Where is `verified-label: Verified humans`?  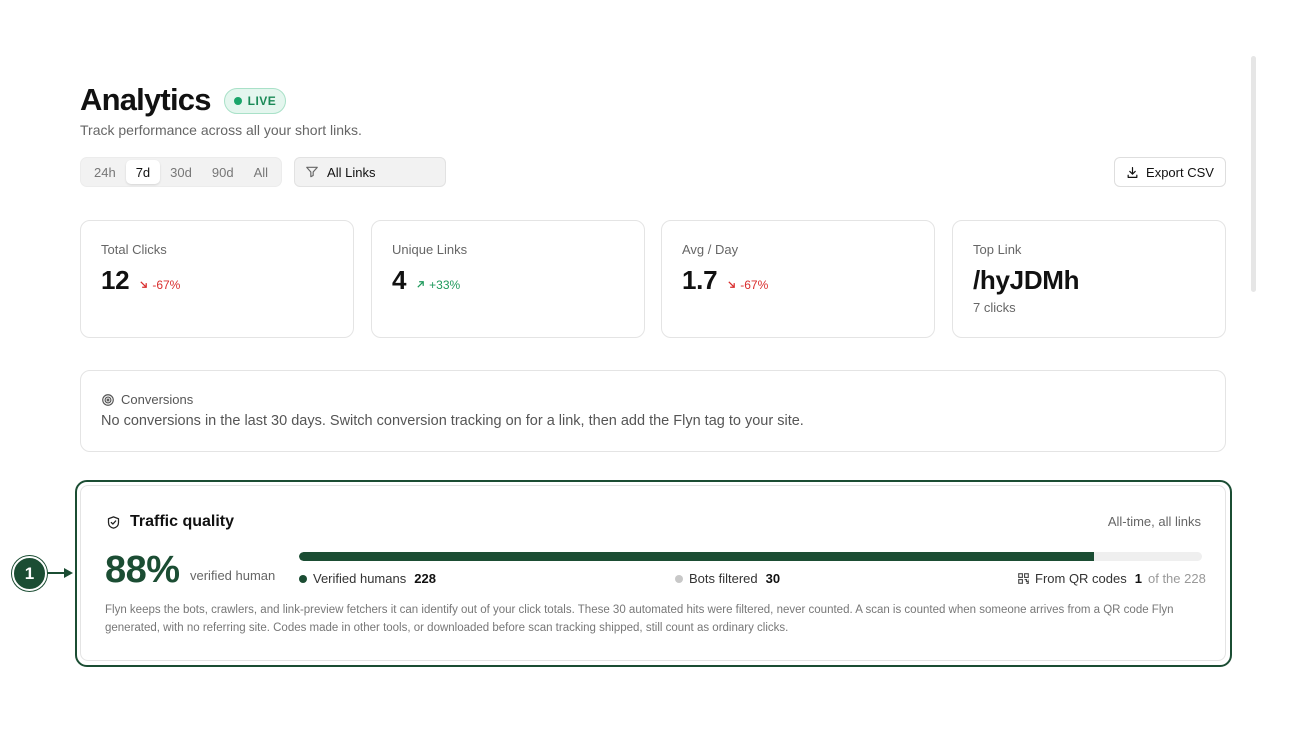 verified-label: Verified humans is located at coordinates (360, 578).